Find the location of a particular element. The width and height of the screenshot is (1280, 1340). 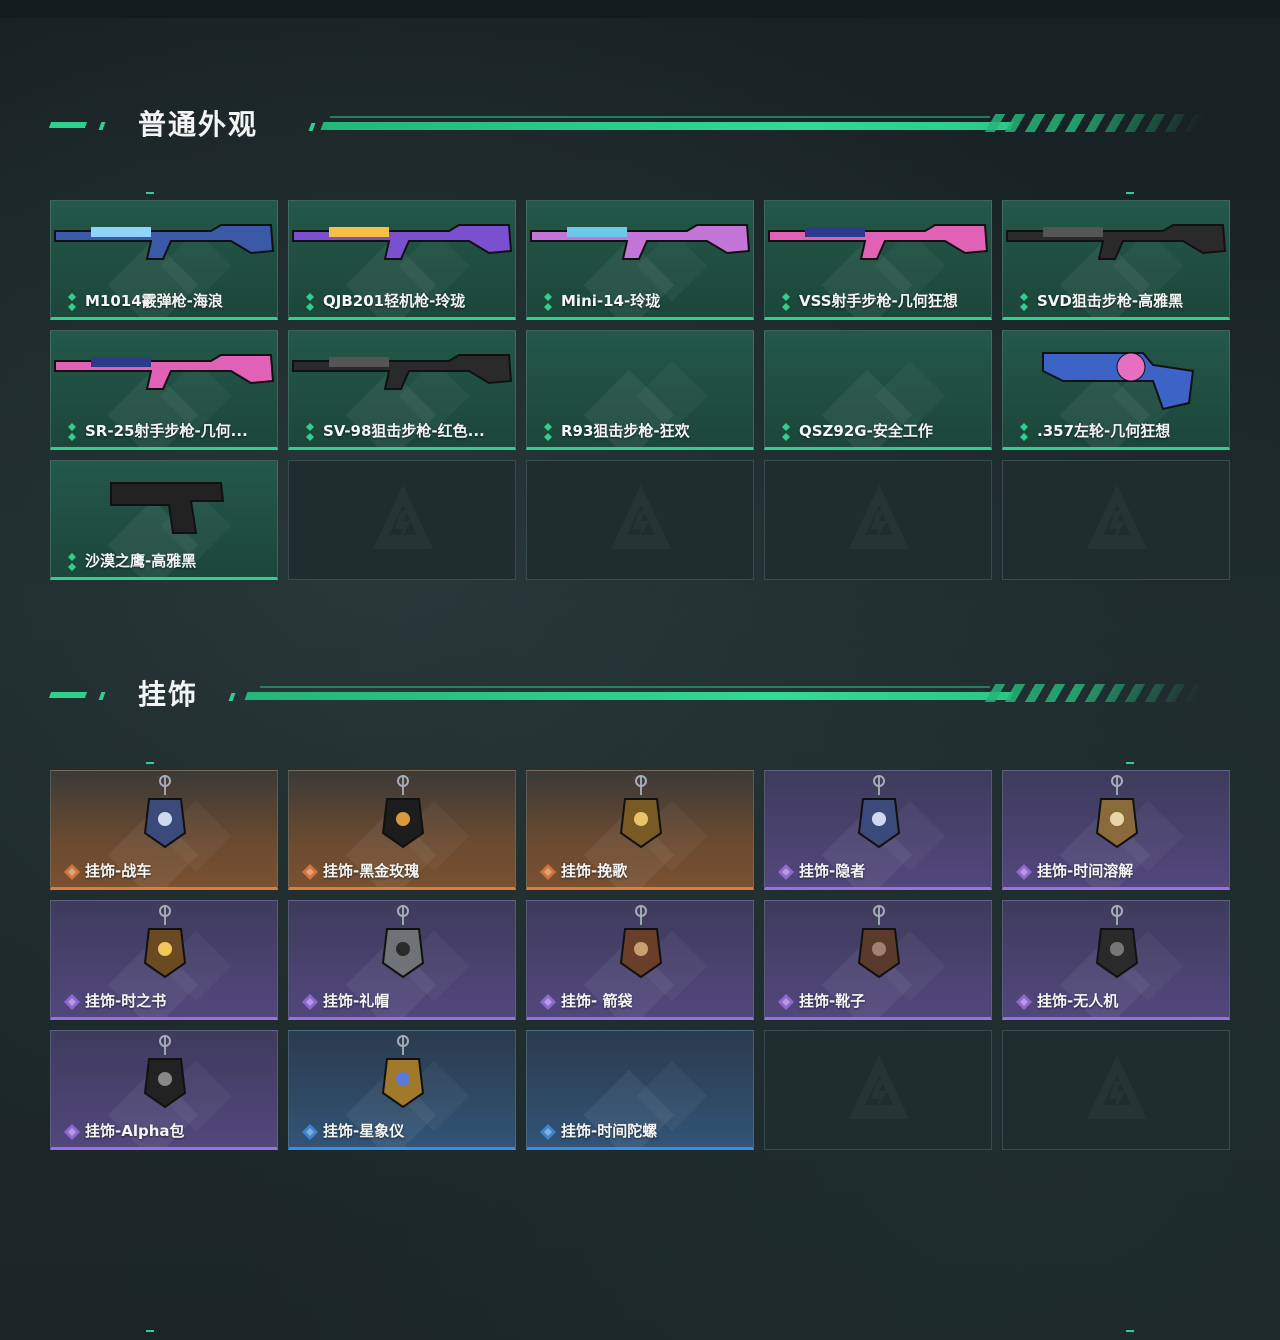

charm-card: 挂饰-靴子 is located at coordinates (878, 960).